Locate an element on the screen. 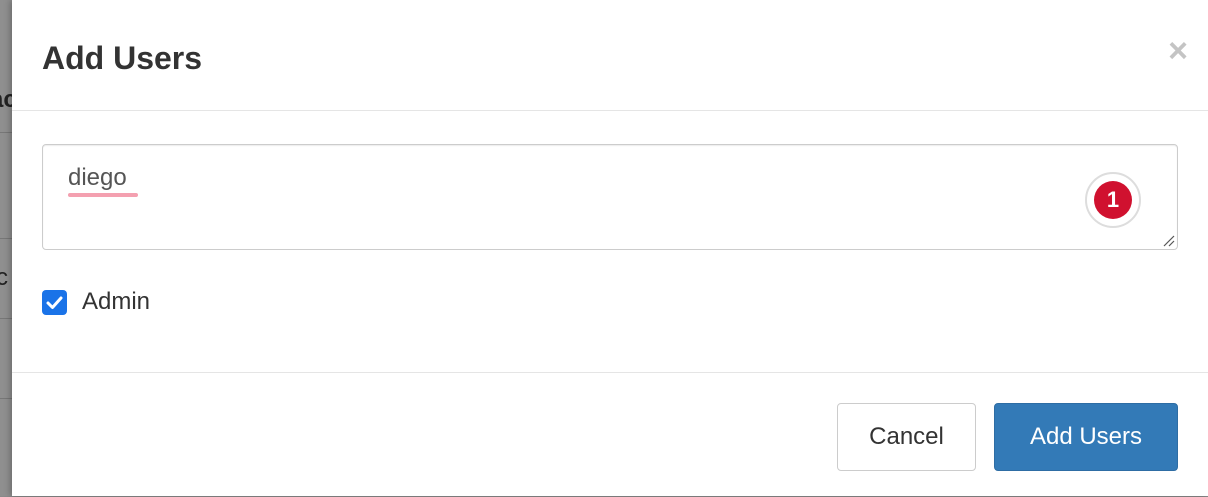  admin-checkbox-label: Admin is located at coordinates (116, 302).